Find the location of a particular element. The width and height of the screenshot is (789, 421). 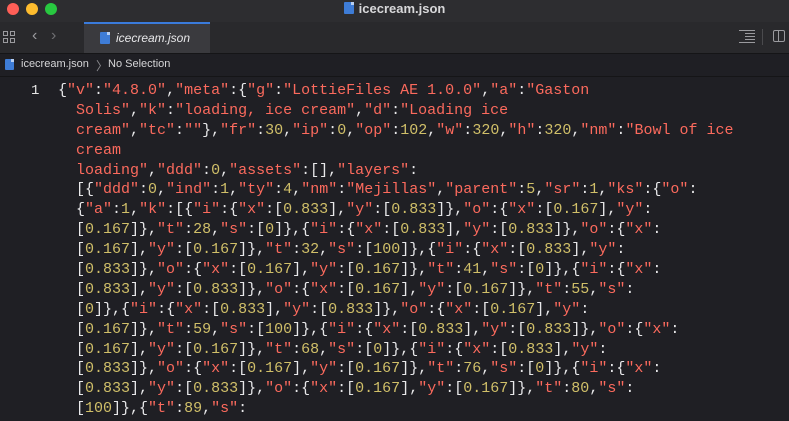

breadcrumb-file: icecream.json is located at coordinates (55, 64).